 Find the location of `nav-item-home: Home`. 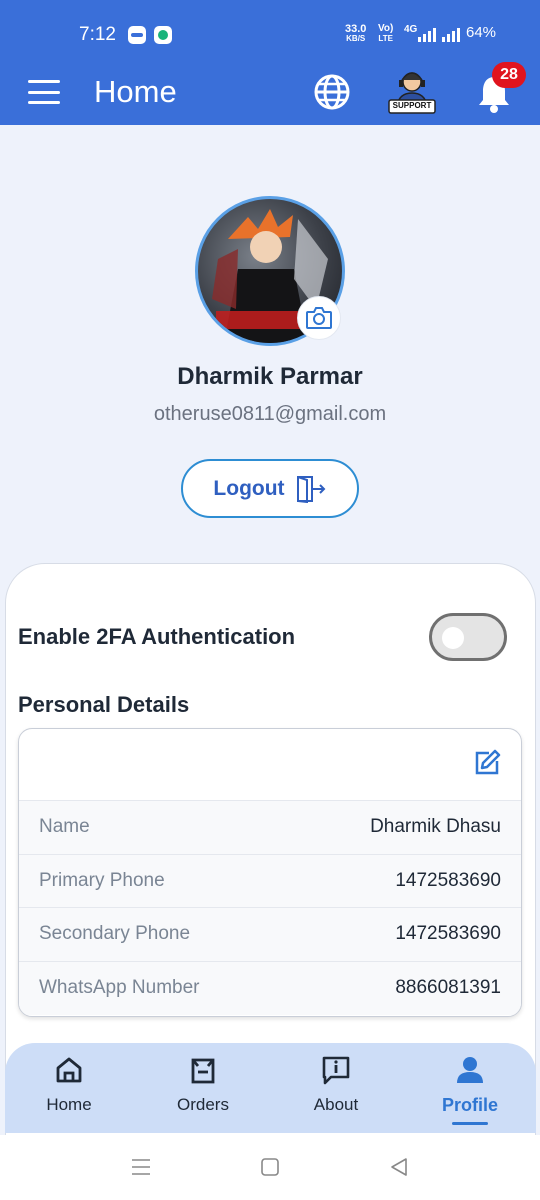

nav-item-home: Home is located at coordinates (69, 1088).